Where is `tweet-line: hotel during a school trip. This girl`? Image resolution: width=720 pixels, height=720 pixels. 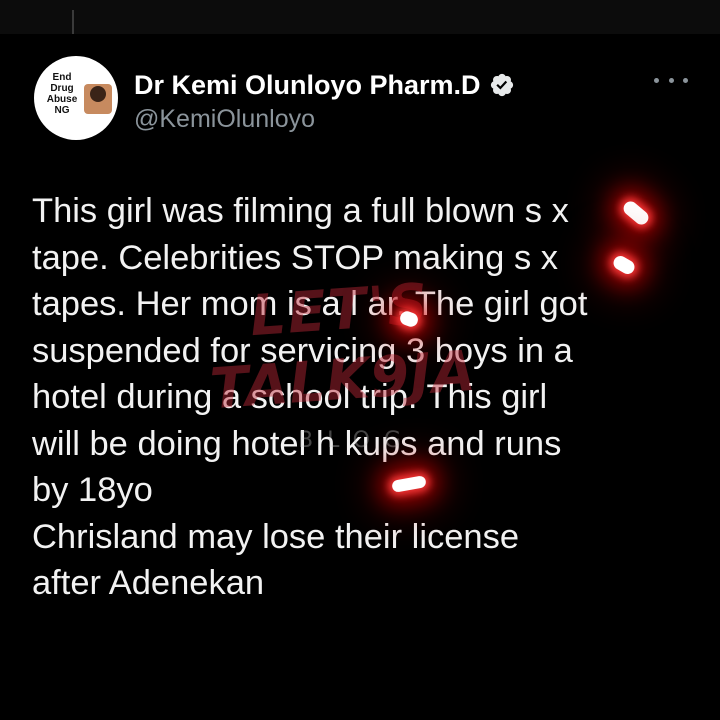 tweet-line: hotel during a school trip. This girl is located at coordinates (290, 397).